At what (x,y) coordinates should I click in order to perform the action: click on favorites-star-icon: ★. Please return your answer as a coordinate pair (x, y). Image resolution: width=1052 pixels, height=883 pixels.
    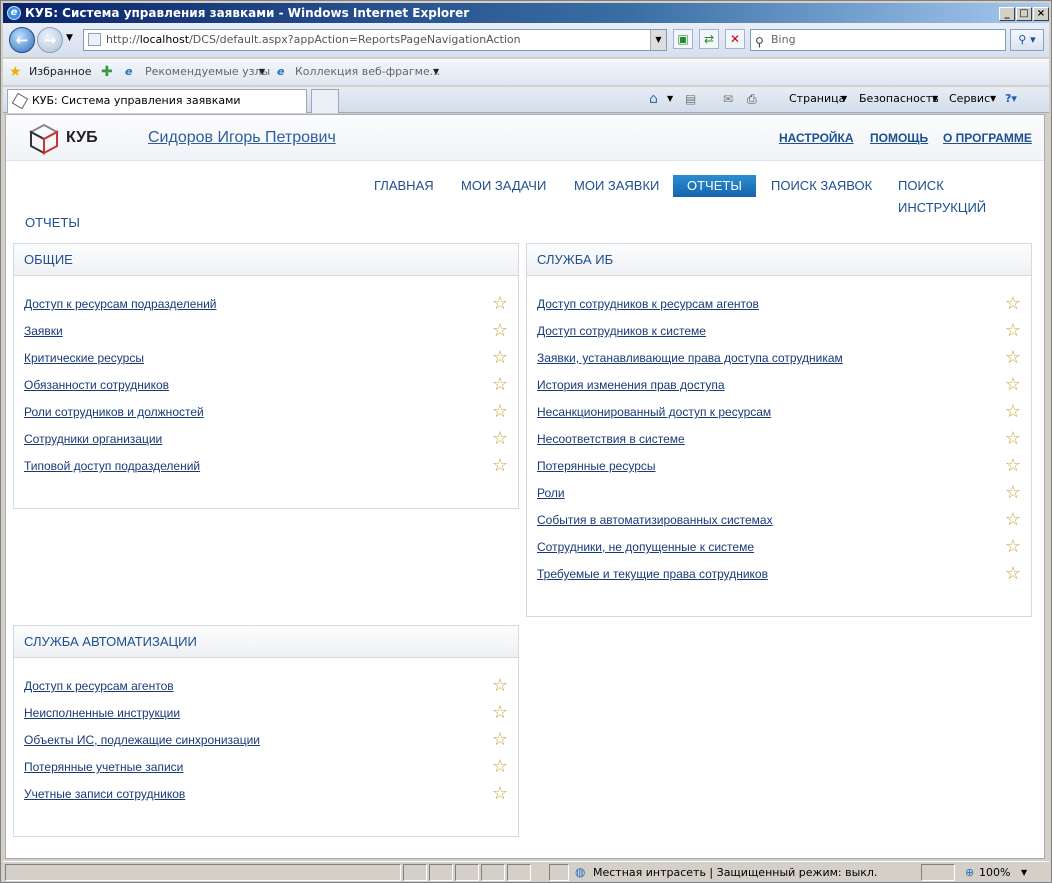
    Looking at the image, I should click on (15, 72).